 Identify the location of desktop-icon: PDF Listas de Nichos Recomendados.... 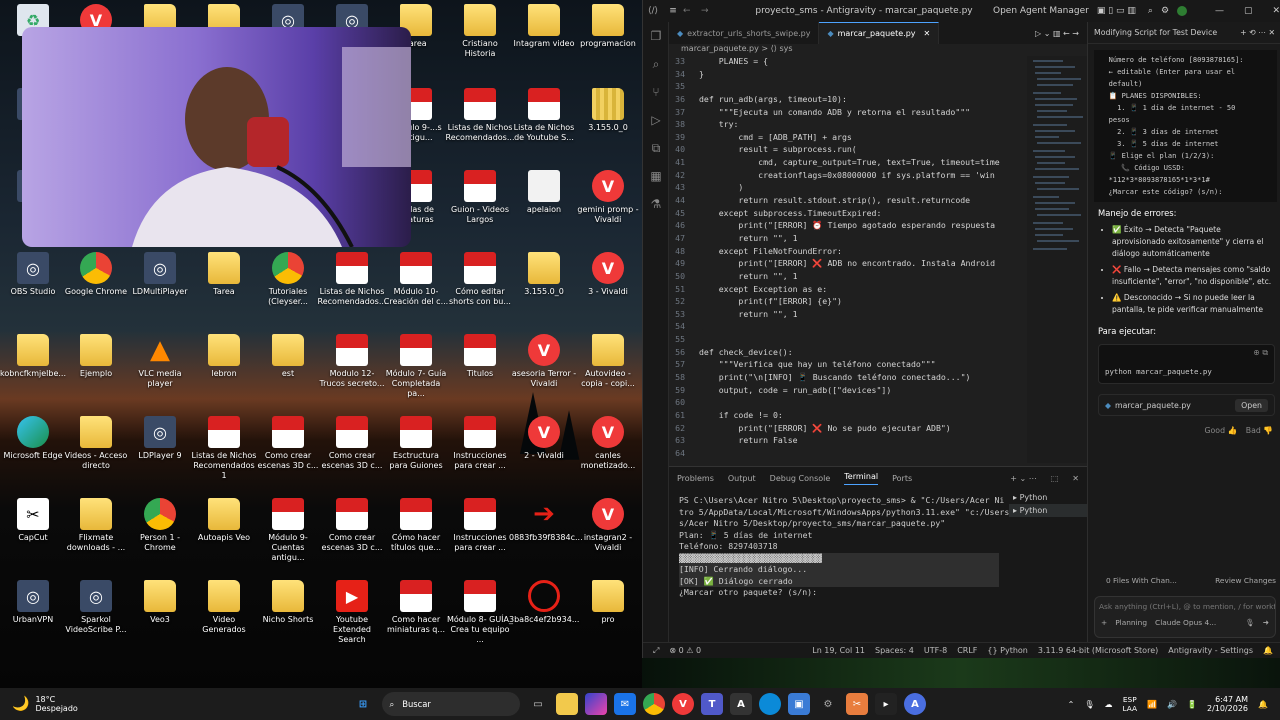
(480, 125).